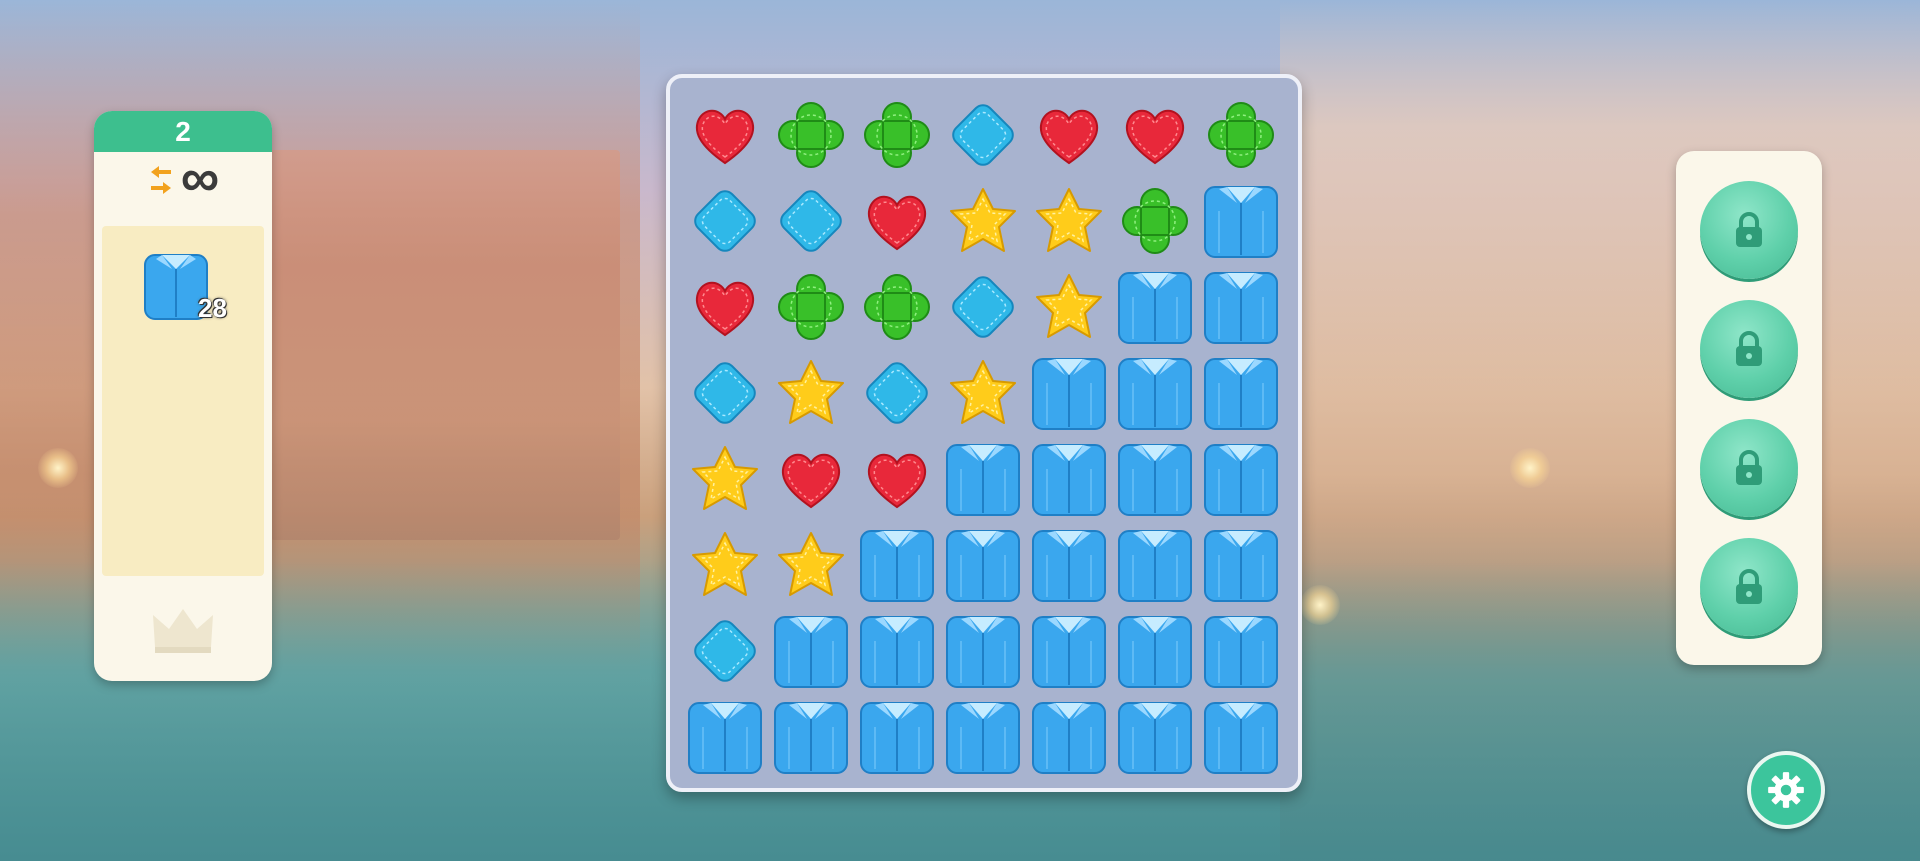 The width and height of the screenshot is (1920, 861). I want to click on crown-icon, so click(183, 631).